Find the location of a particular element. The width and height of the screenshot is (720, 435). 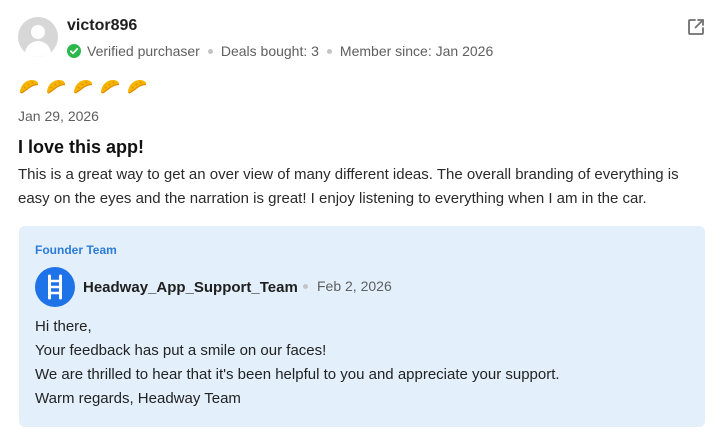

external-link-icon is located at coordinates (696, 27).